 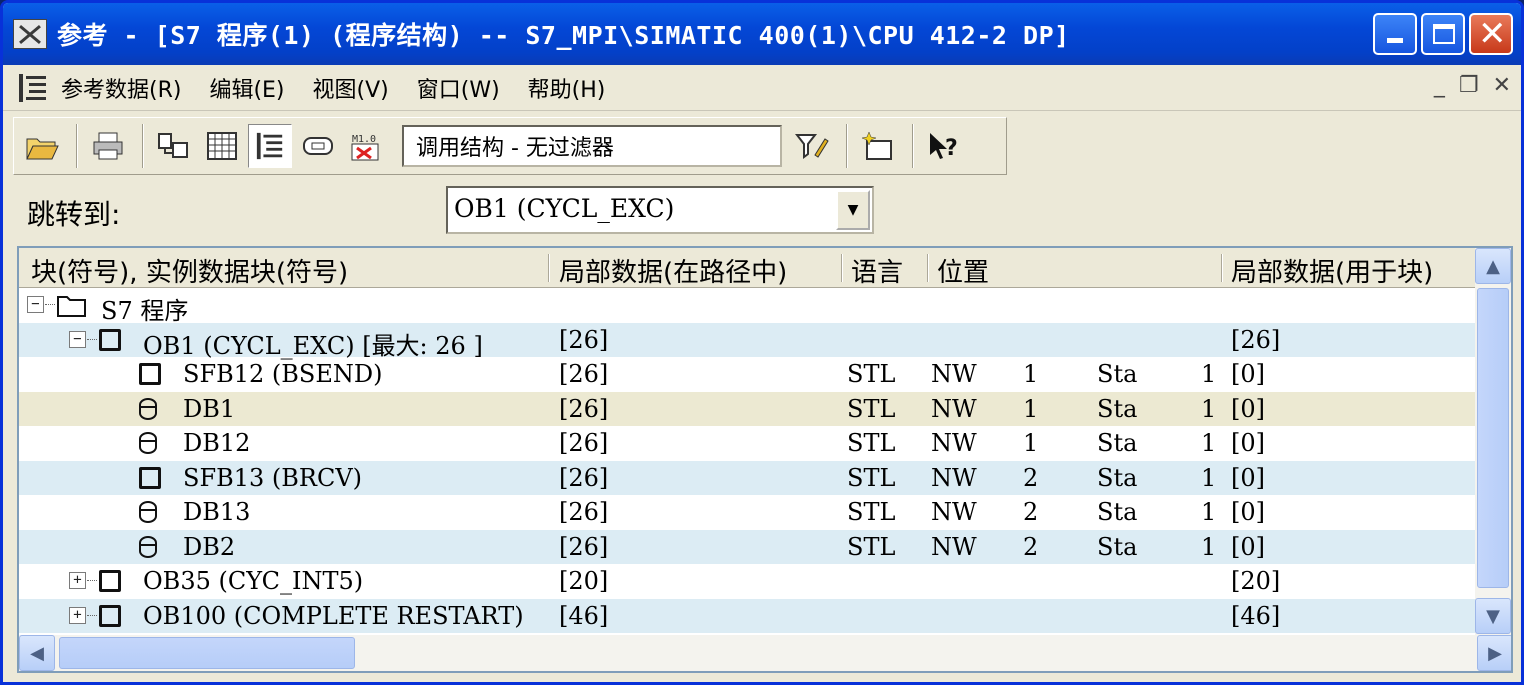 I want to click on db-icon, so click(x=148, y=443).